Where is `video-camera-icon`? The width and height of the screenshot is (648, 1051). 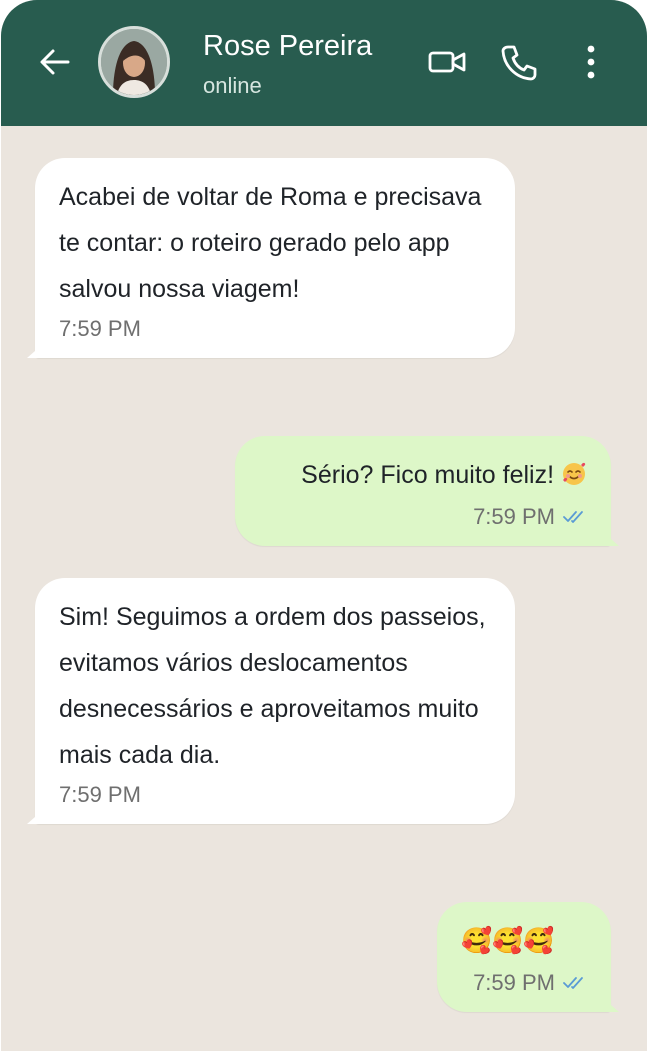 video-camera-icon is located at coordinates (447, 62).